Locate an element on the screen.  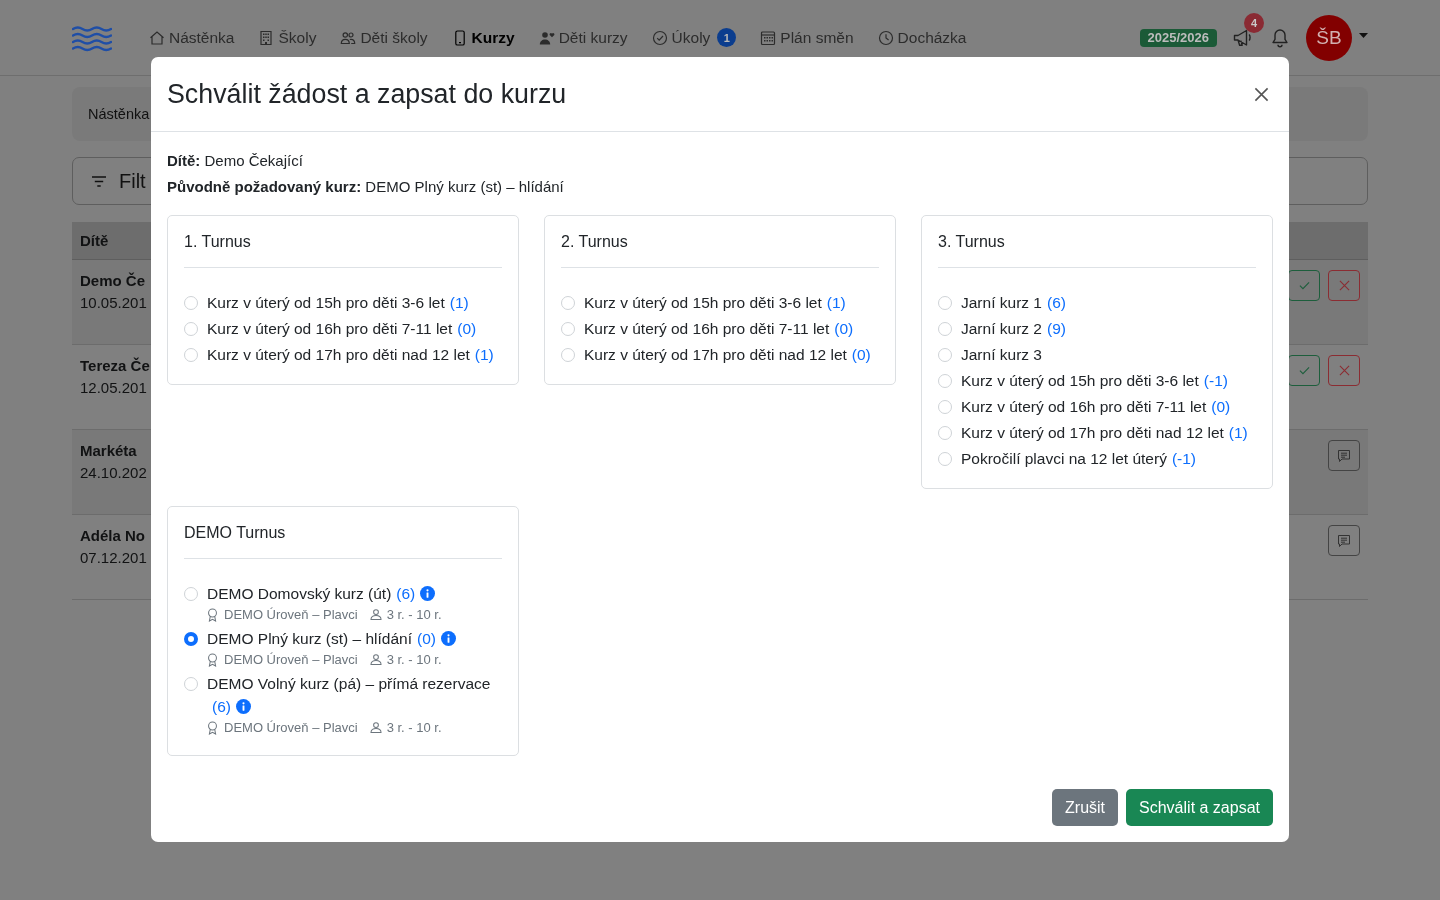
course-name: DEMO Volný kurz (pá) – přímá rezervace is located at coordinates (349, 683).